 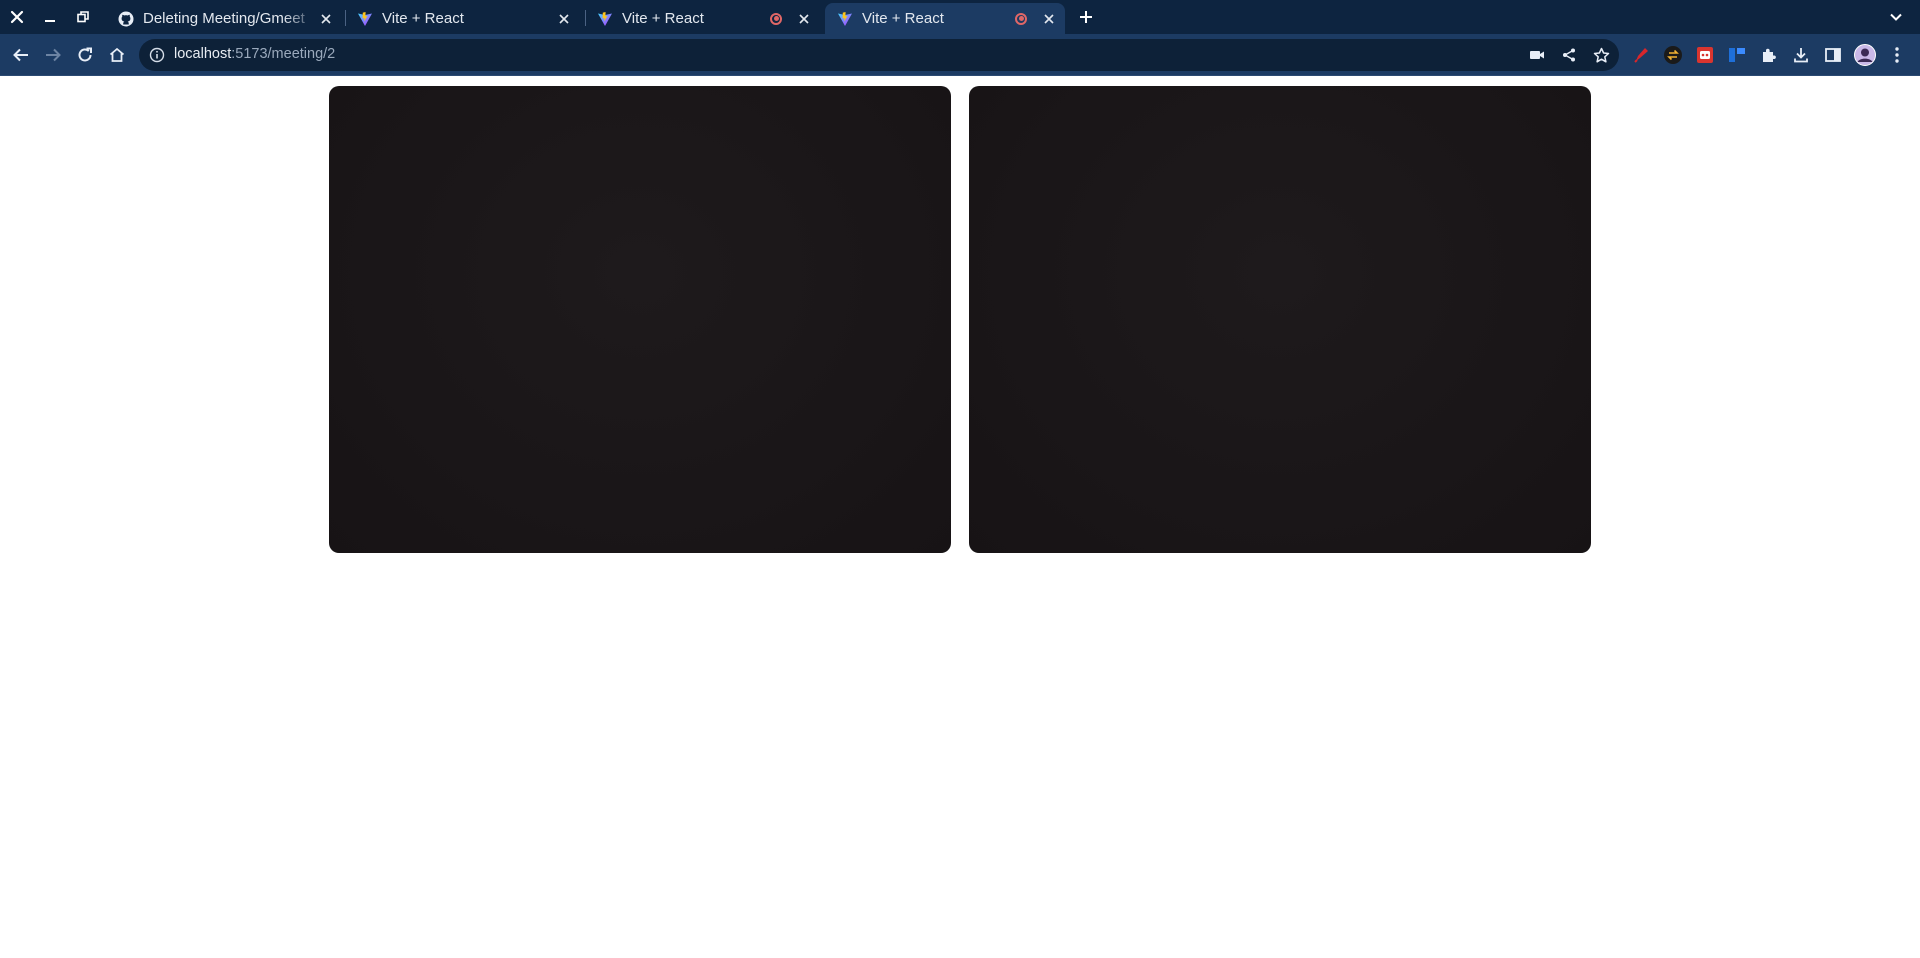 I want to click on bookmark-star-icon, so click(x=1601, y=55).